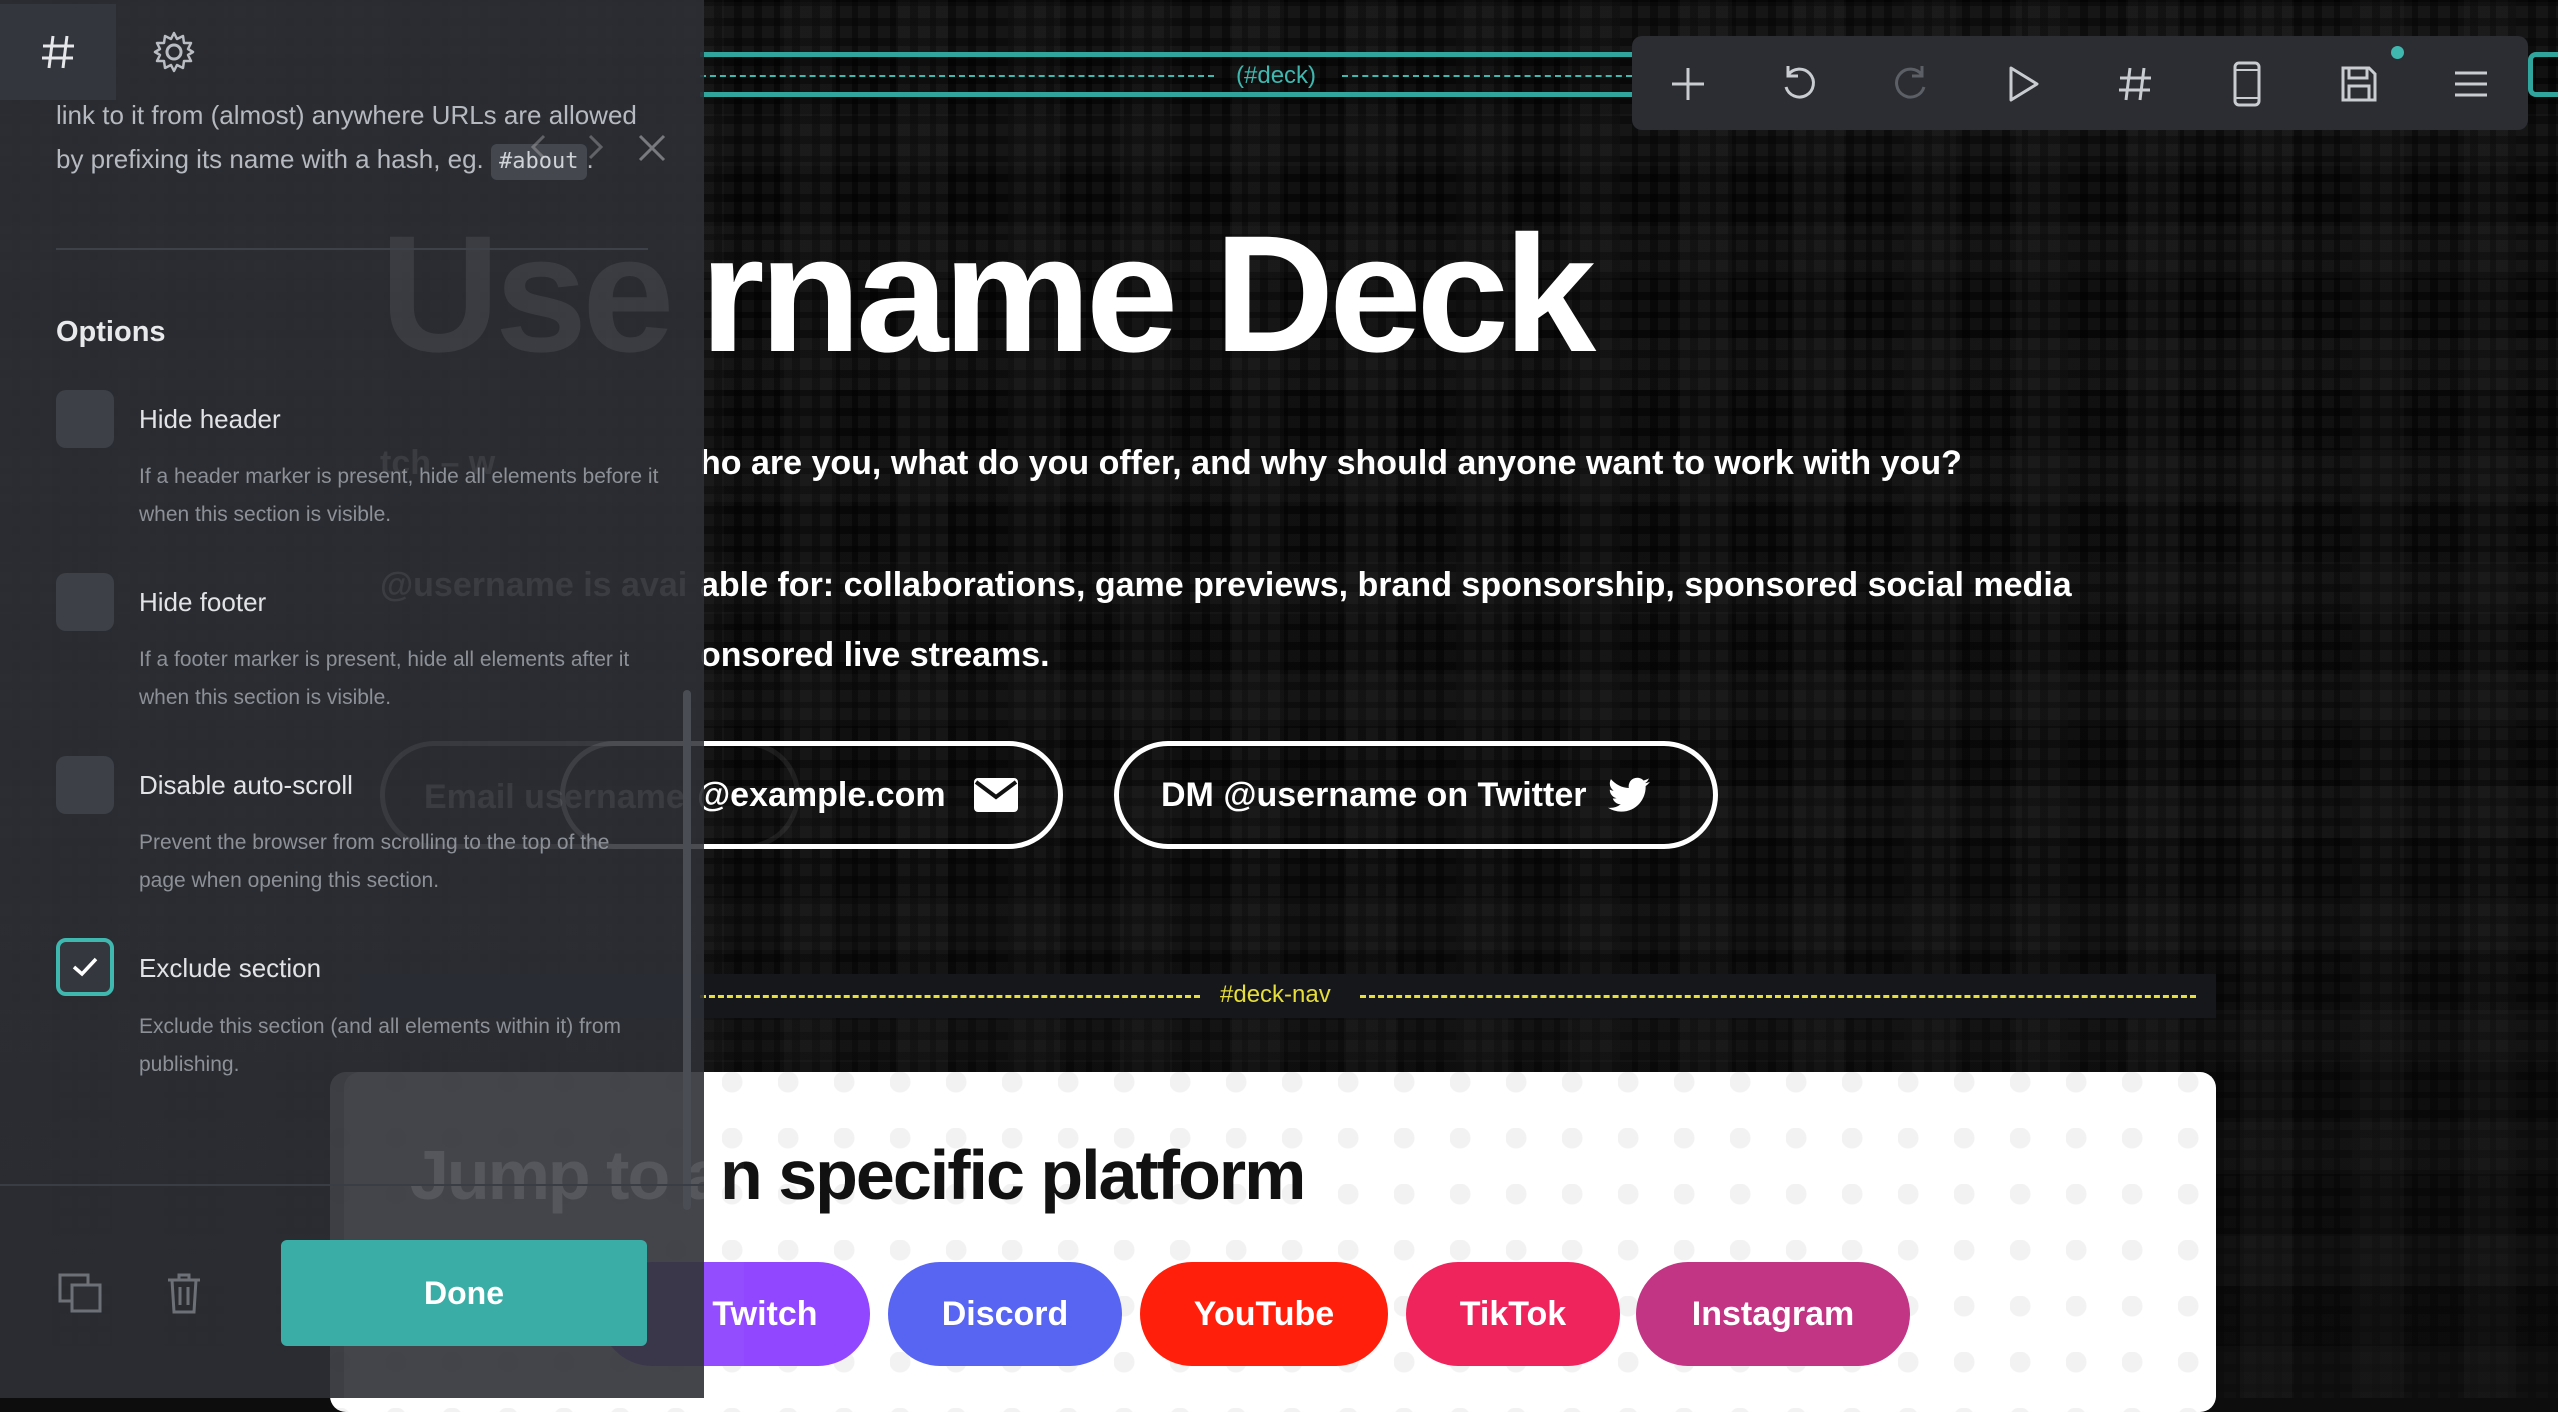 The width and height of the screenshot is (2558, 1412). Describe the element at coordinates (1629, 795) in the screenshot. I see `twitter-bird-icon` at that location.